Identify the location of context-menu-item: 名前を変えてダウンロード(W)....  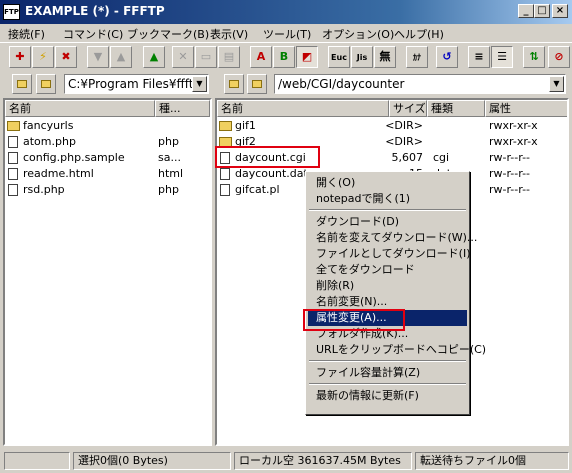
(392, 238).